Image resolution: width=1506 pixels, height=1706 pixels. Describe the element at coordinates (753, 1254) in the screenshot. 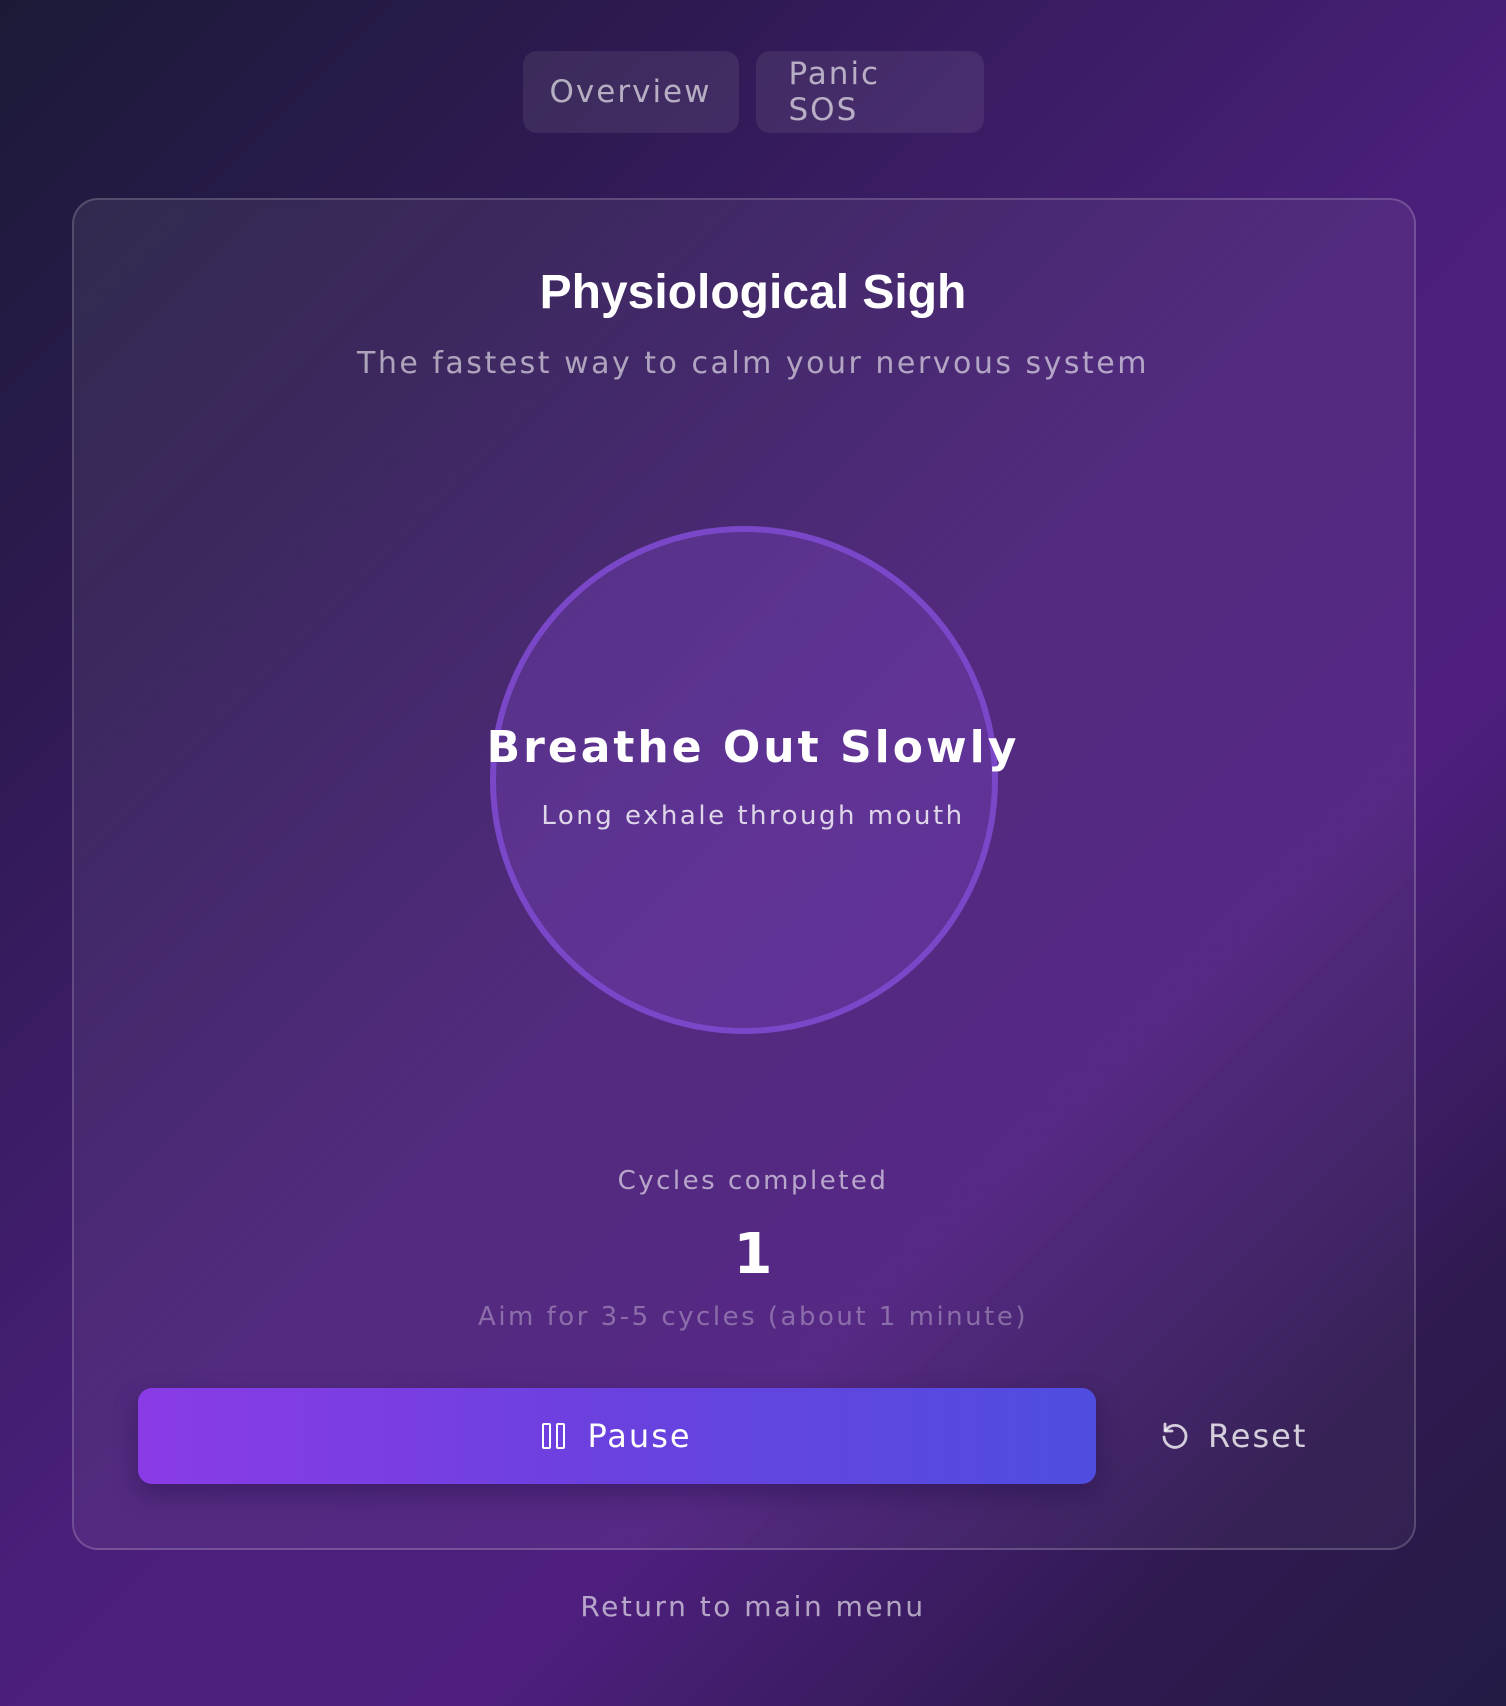

I see `cycles-count: 1` at that location.